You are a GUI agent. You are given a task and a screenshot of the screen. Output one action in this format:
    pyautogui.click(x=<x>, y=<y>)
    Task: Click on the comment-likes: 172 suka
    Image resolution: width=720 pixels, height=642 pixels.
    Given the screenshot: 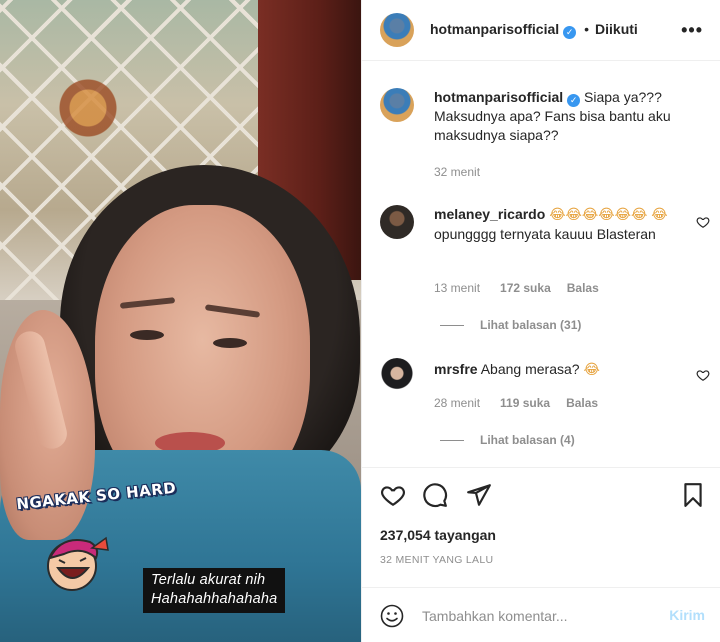 What is the action you would take?
    pyautogui.click(x=525, y=288)
    